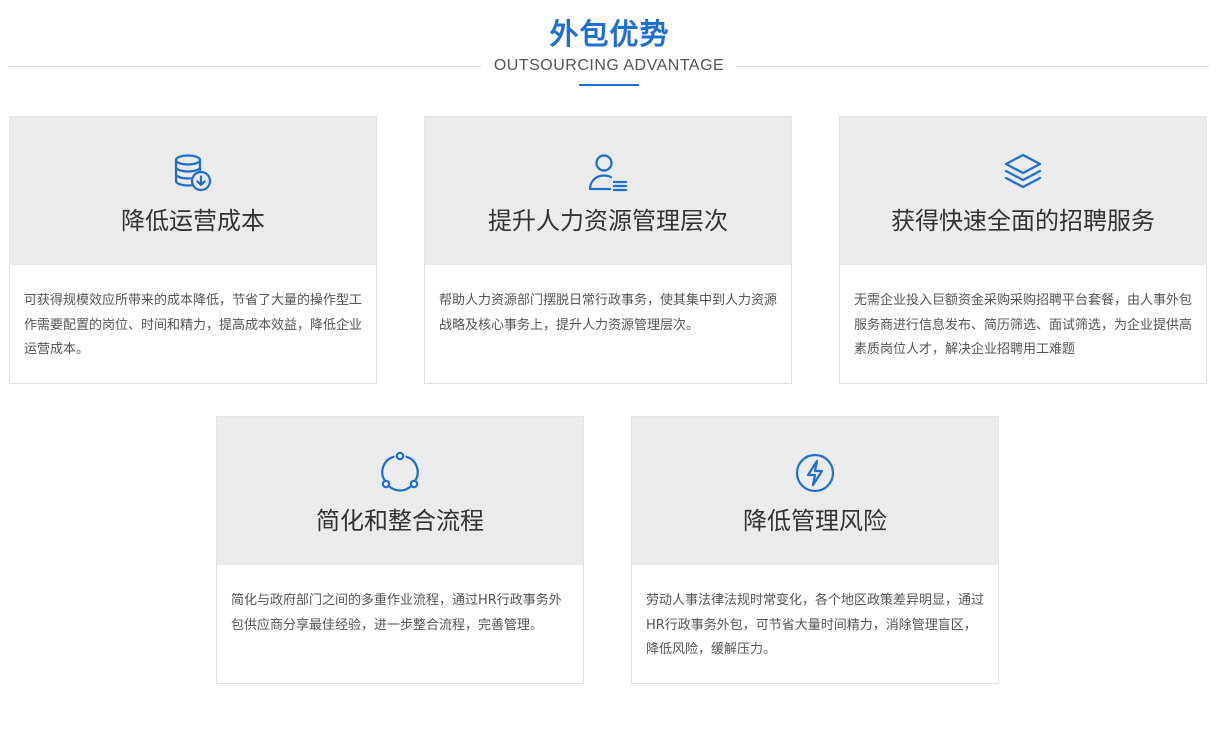 The width and height of the screenshot is (1219, 730). I want to click on card-title: 提升人力资源管理层次, so click(608, 221).